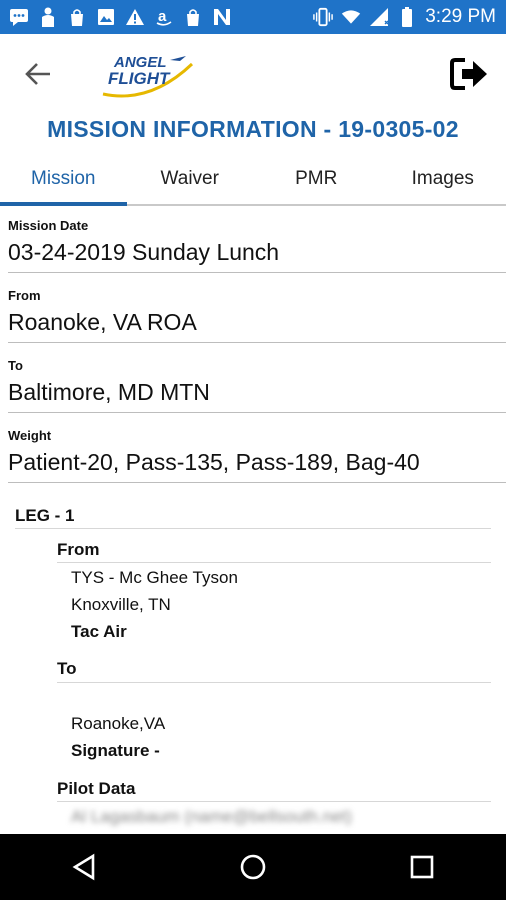 The height and width of the screenshot is (900, 506). Describe the element at coordinates (407, 17) in the screenshot. I see `battery-icon` at that location.